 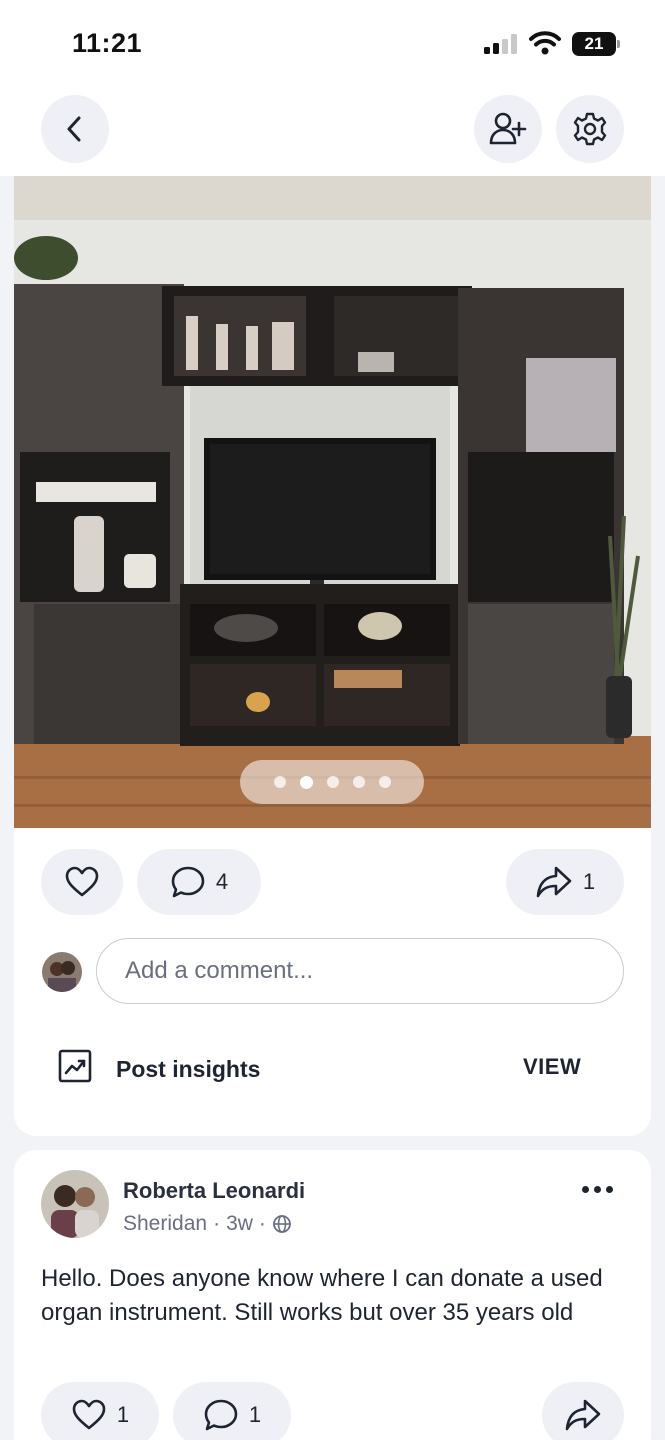 What do you see at coordinates (75, 1066) in the screenshot?
I see `trend-chart-icon` at bounding box center [75, 1066].